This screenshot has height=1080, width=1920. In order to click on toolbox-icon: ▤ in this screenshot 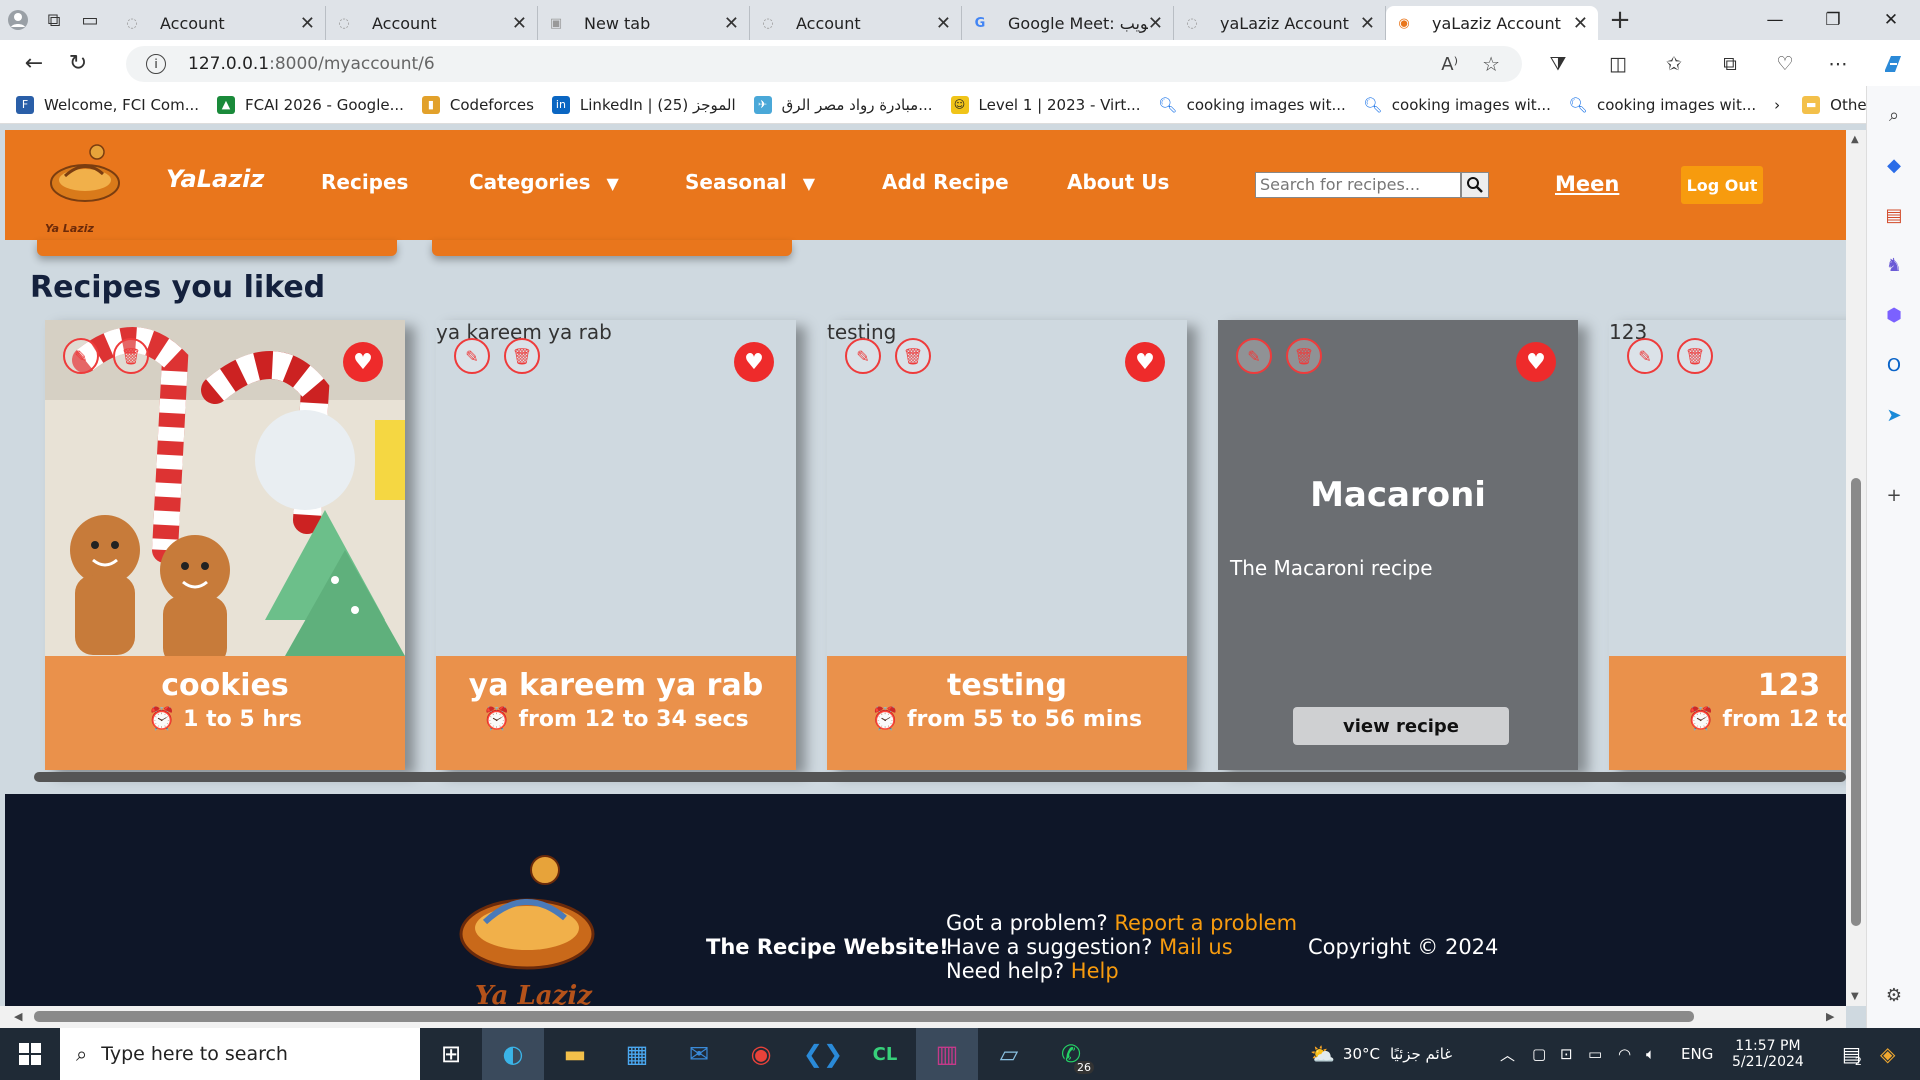, I will do `click(1894, 215)`.